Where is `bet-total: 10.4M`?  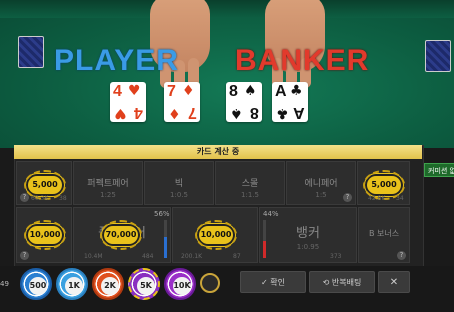 bet-total: 10.4M is located at coordinates (93, 256).